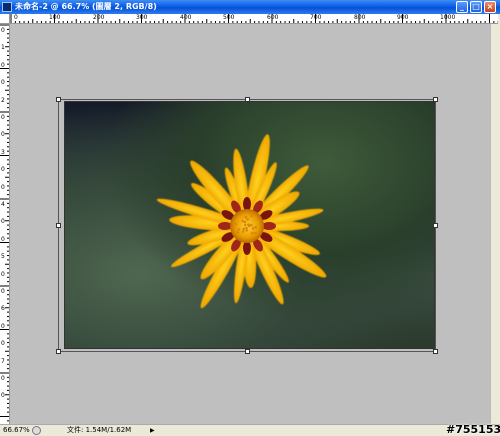  Describe the element at coordinates (229, 17) in the screenshot. I see `ruler-label: 500` at that location.